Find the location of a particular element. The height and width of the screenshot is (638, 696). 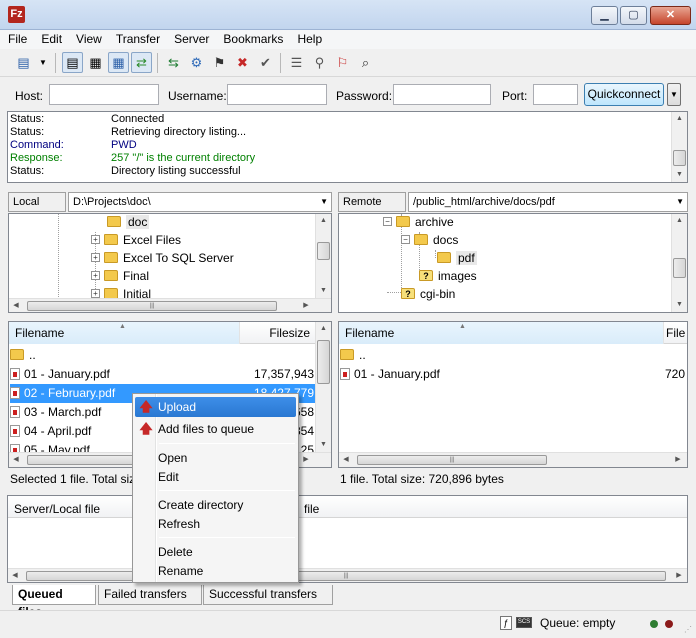

tab-successful-transfers: Successful transfers is located at coordinates (268, 595).